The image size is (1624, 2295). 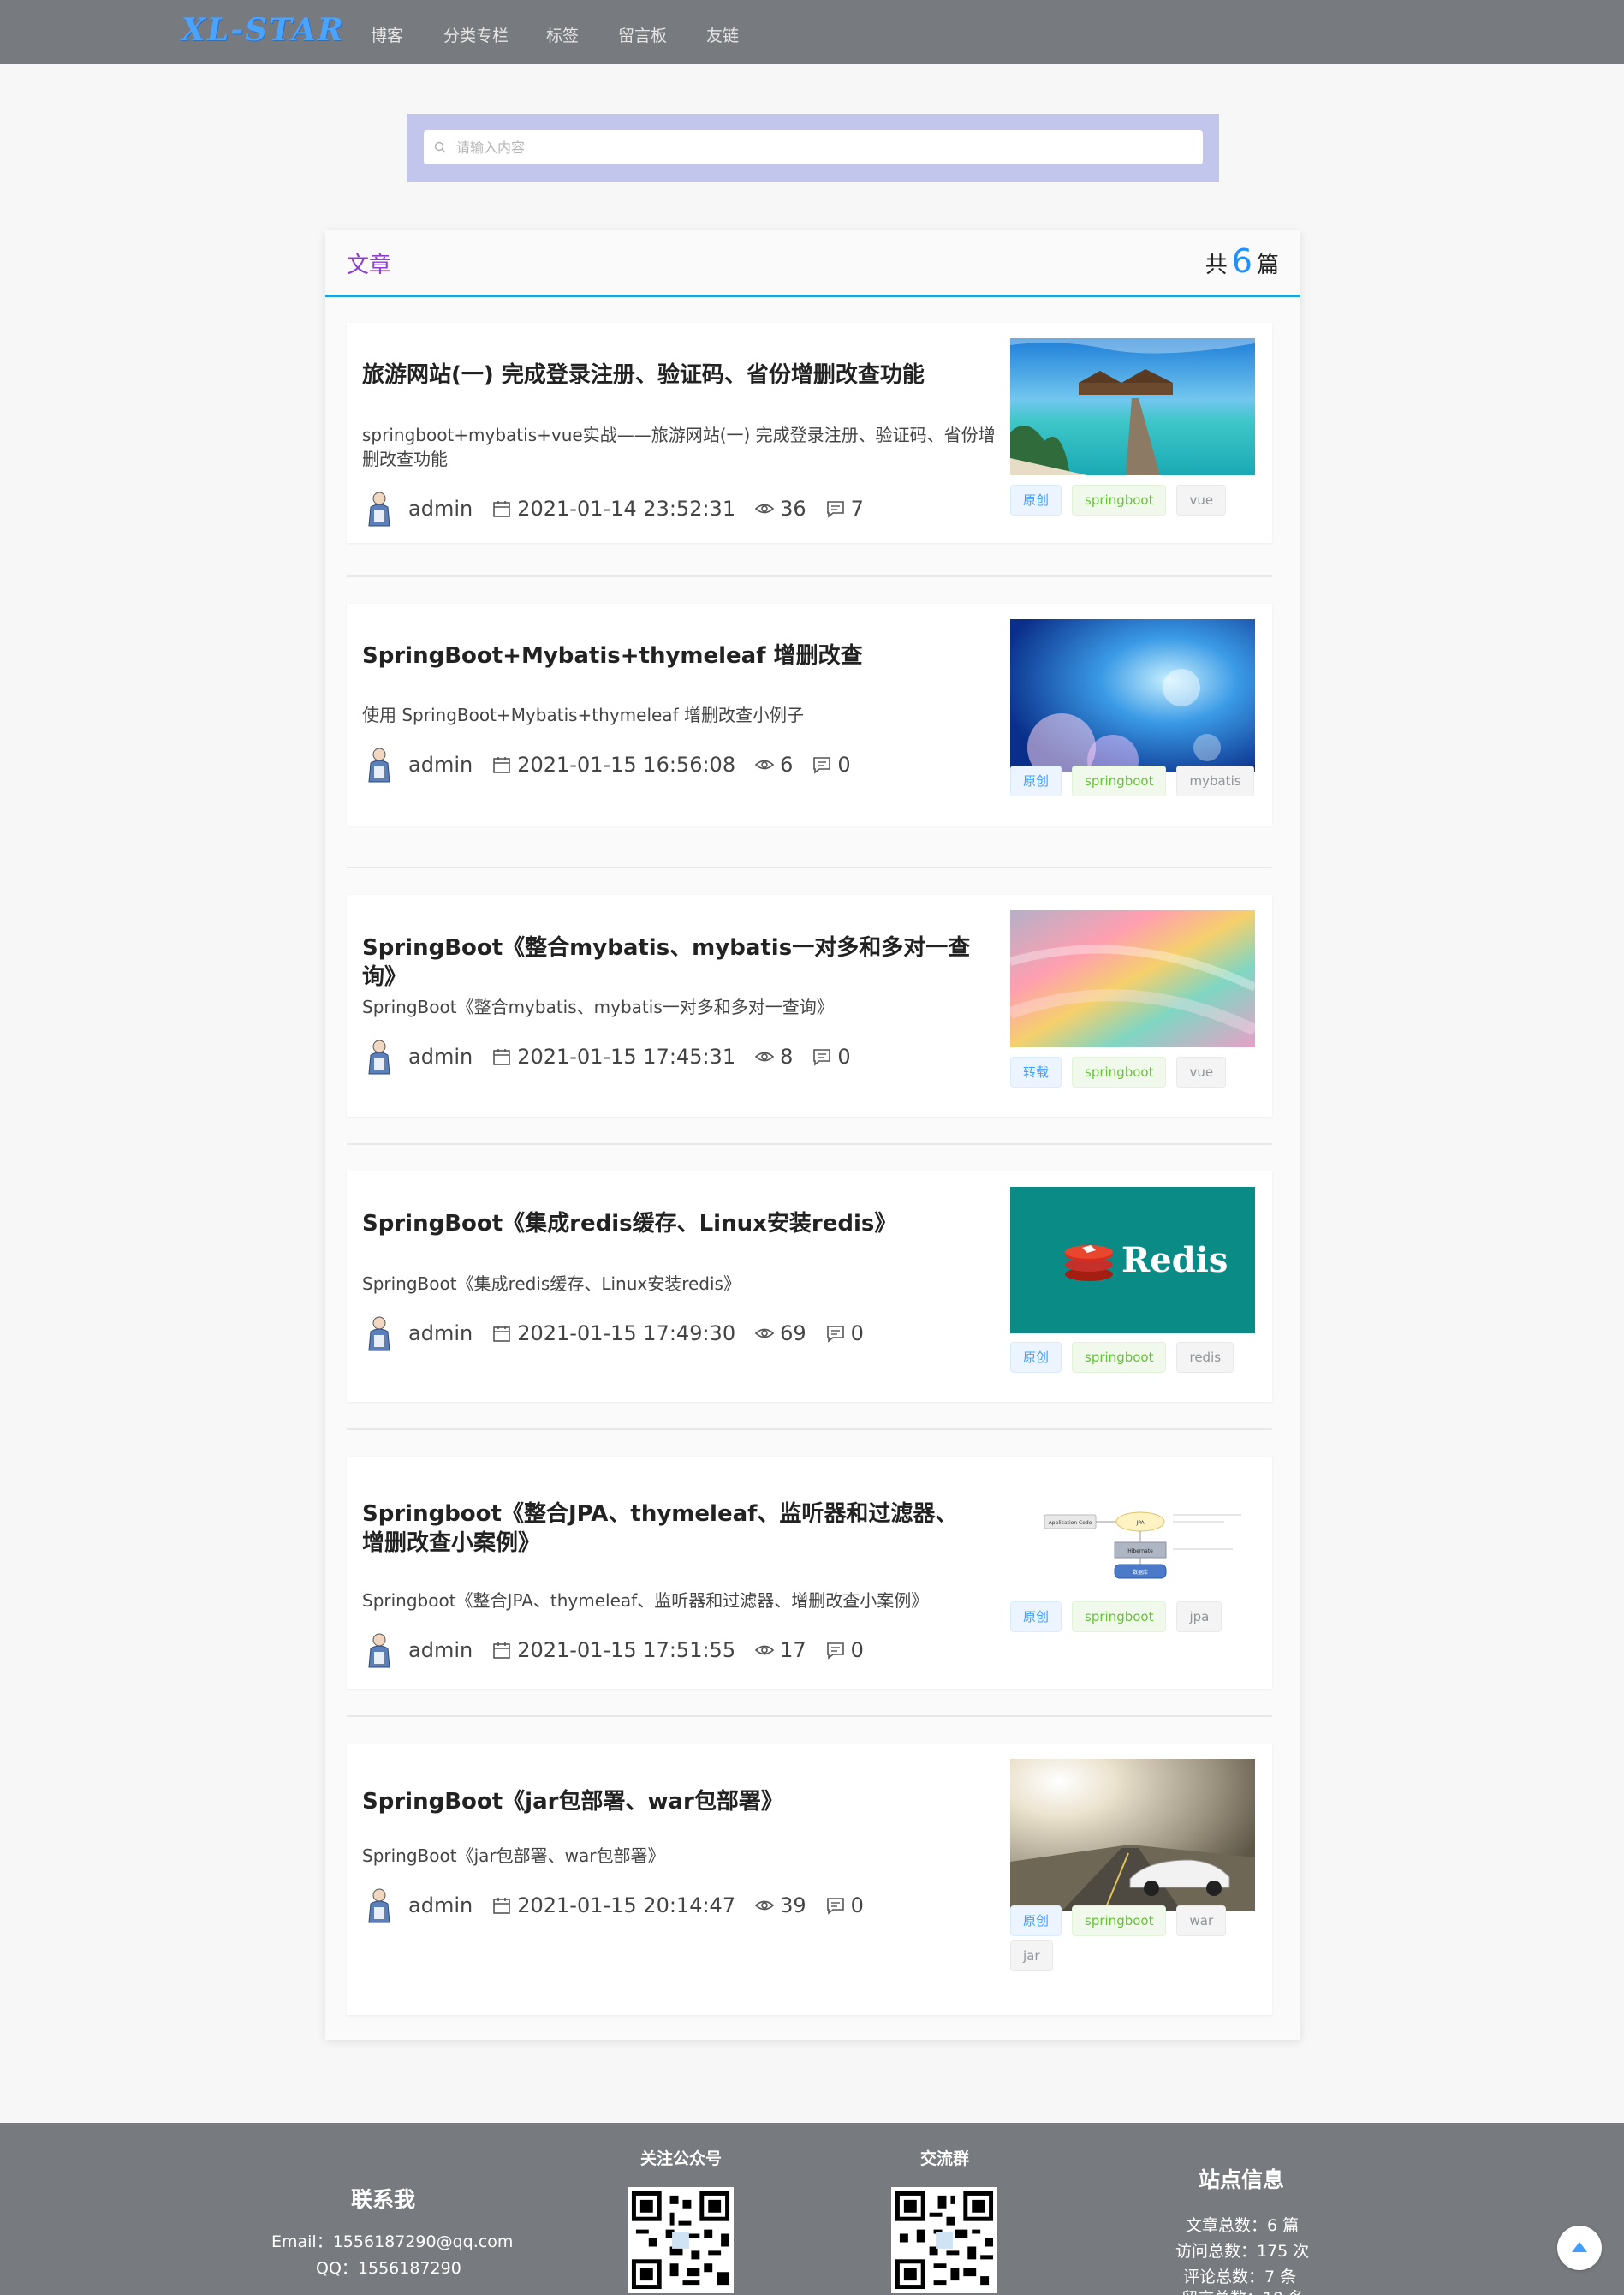 I want to click on post-desc: SpringBoot《jar包部署、war包部署》, so click(x=513, y=1855).